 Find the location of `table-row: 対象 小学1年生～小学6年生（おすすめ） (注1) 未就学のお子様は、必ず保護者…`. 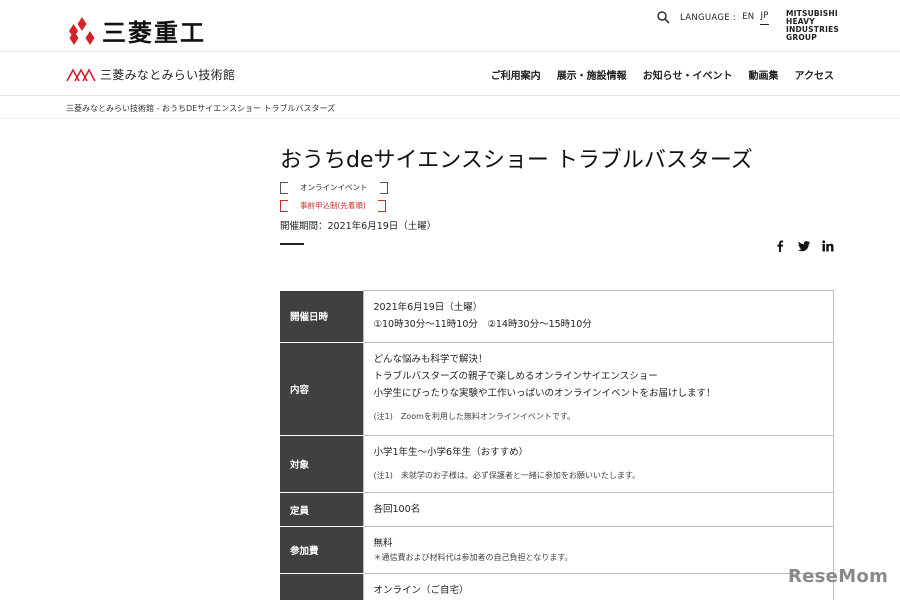

table-row: 対象 小学1年生～小学6年生（おすすめ） (注1) 未就学のお子様は、必ず保護者… is located at coordinates (557, 464).